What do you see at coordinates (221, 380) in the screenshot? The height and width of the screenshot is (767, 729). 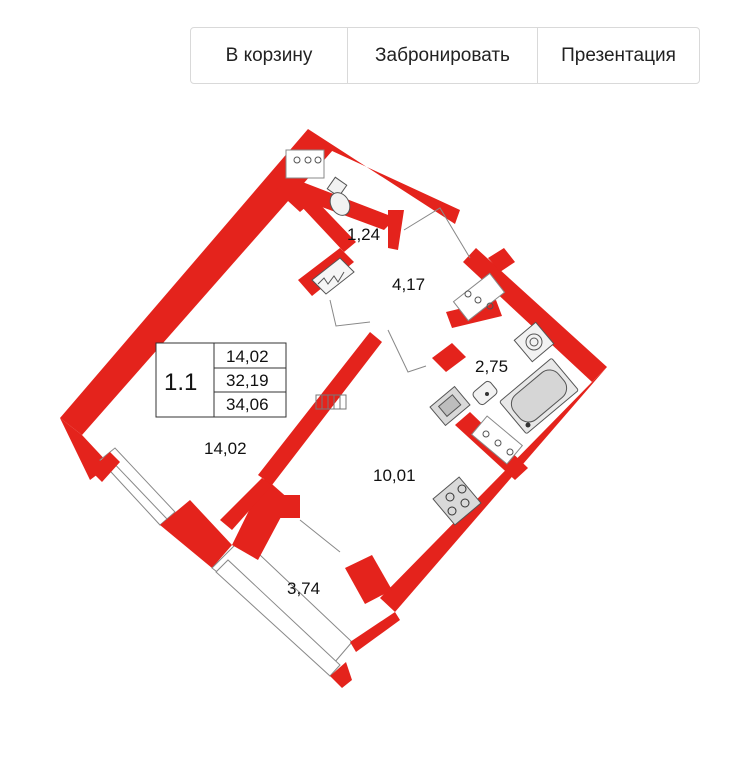 I see `apartment-info-box: 1.1 14,02 32,19 34,06` at bounding box center [221, 380].